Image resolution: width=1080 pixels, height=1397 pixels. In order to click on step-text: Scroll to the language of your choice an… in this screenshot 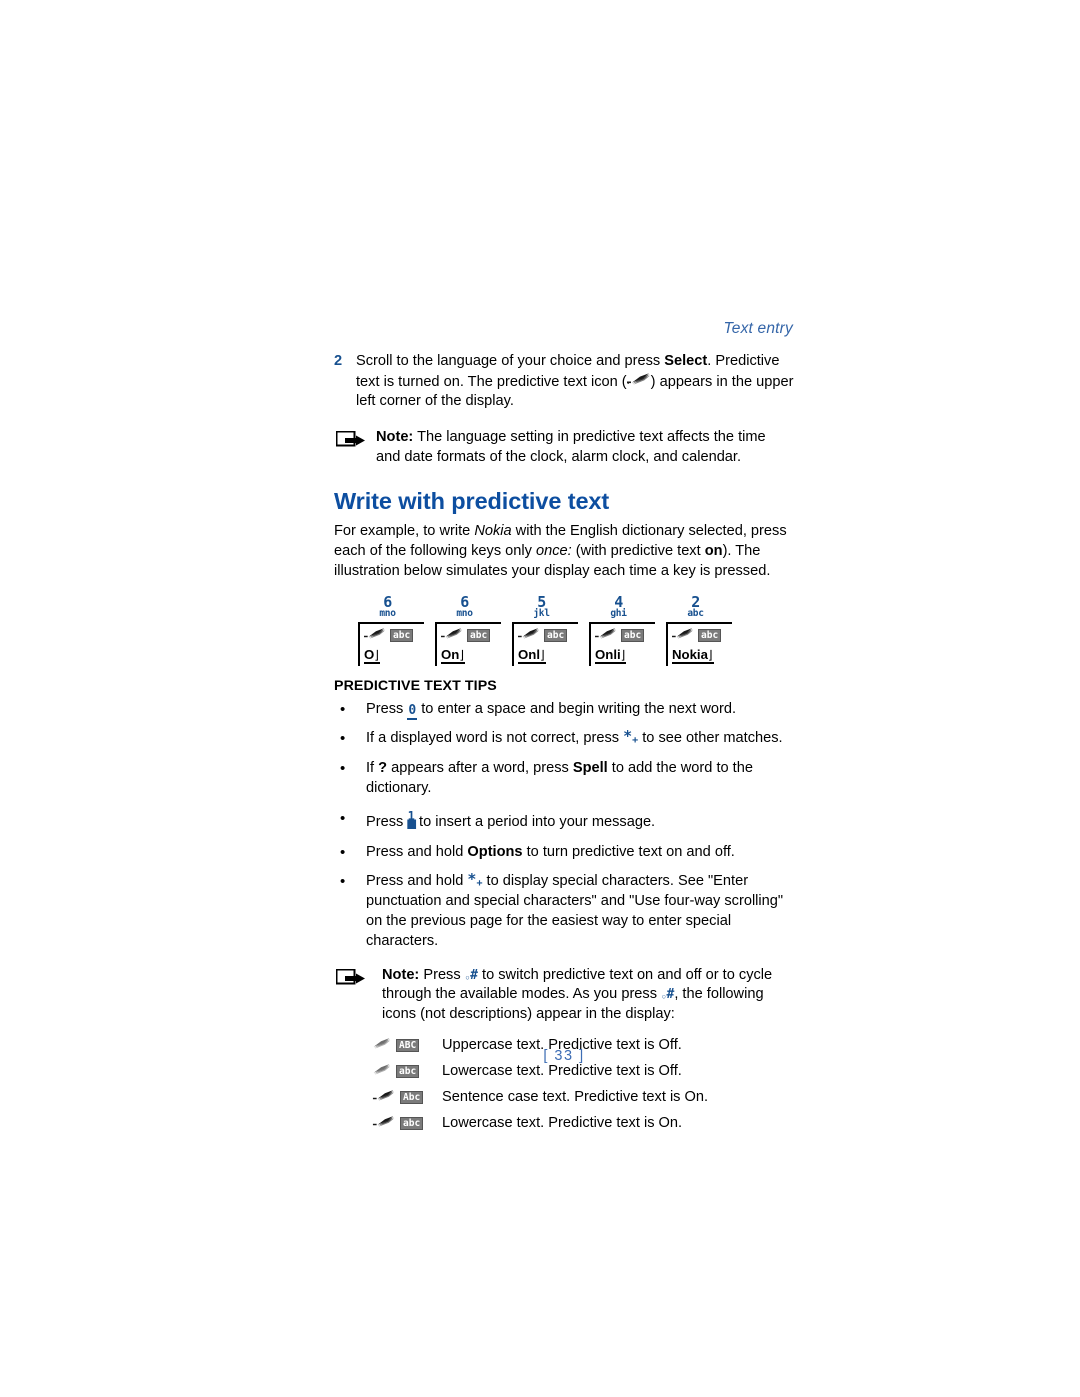, I will do `click(575, 382)`.